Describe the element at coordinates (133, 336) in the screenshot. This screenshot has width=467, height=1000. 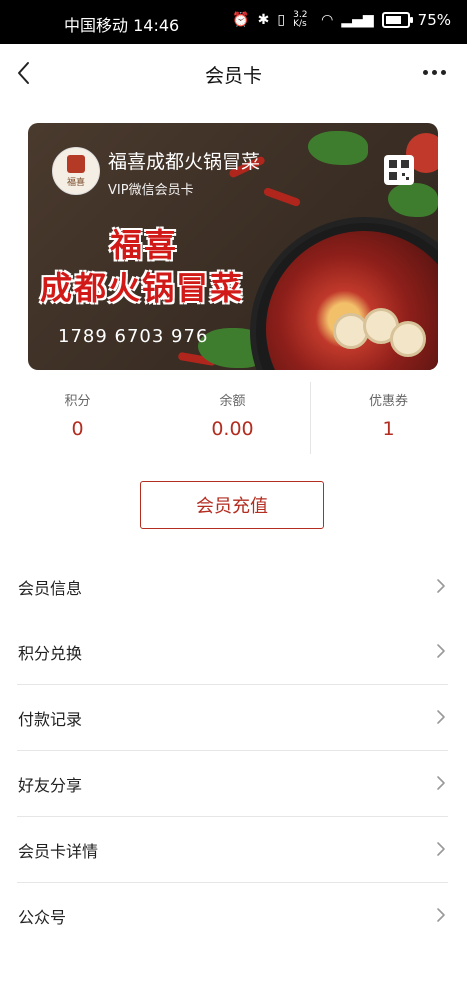
I see `card-number: 1789 6703 976` at that location.